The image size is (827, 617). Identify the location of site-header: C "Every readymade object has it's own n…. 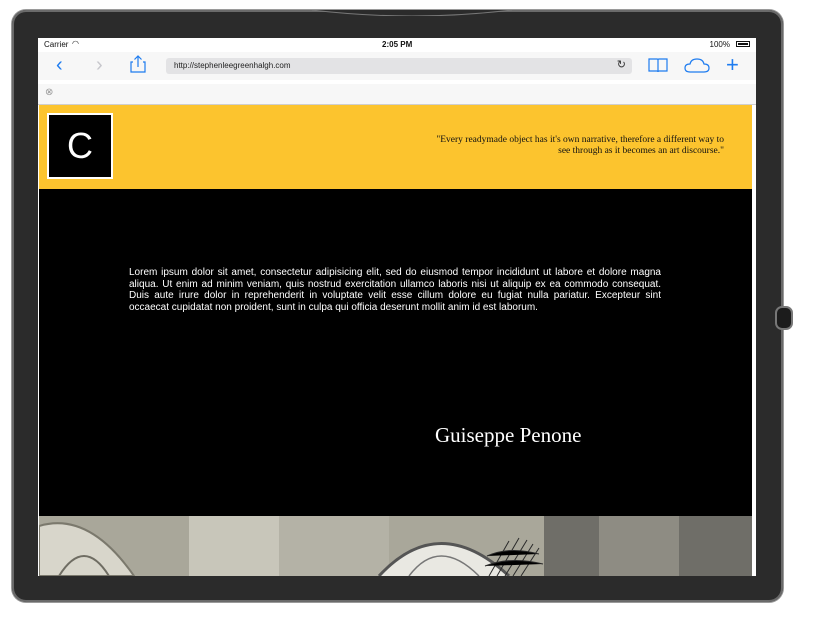
(395, 147).